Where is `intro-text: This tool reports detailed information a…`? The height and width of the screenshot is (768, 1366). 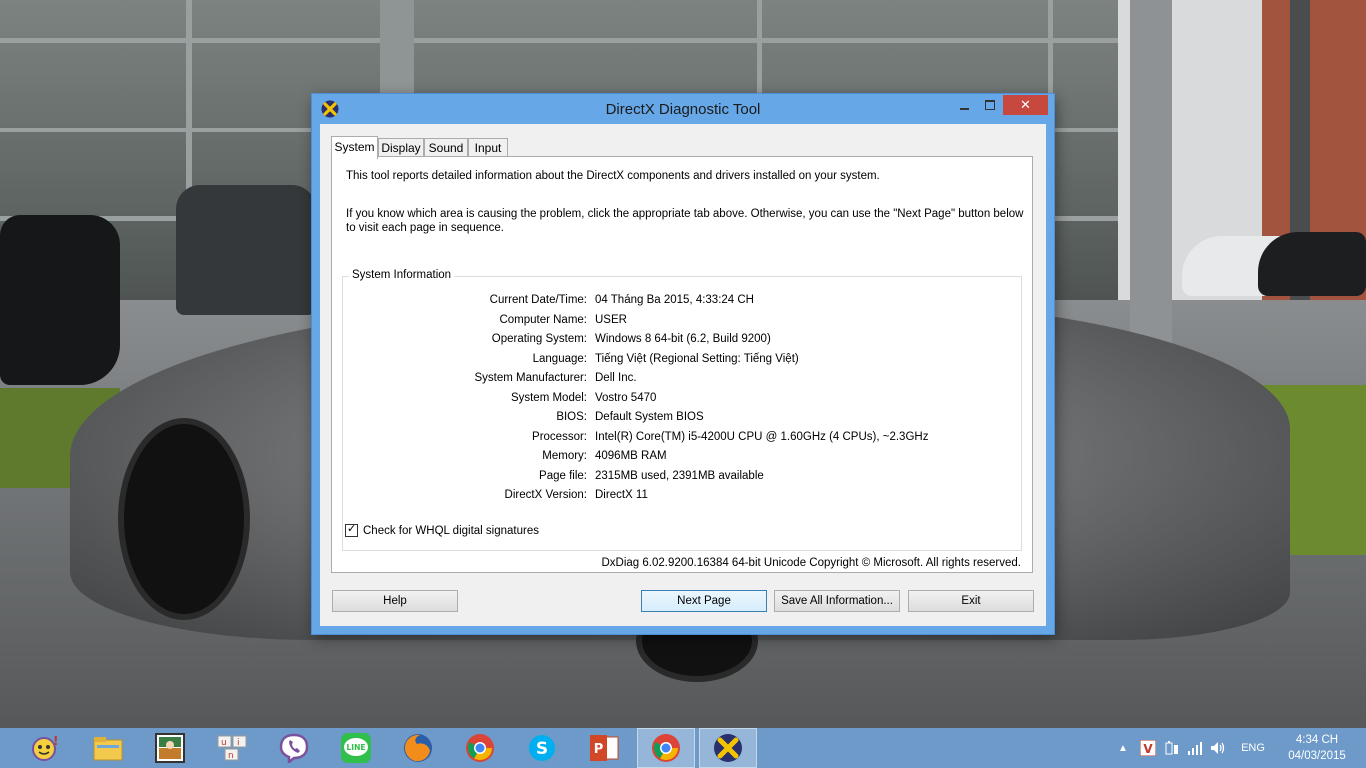
intro-text: This tool reports detailed information a… is located at coordinates (613, 176).